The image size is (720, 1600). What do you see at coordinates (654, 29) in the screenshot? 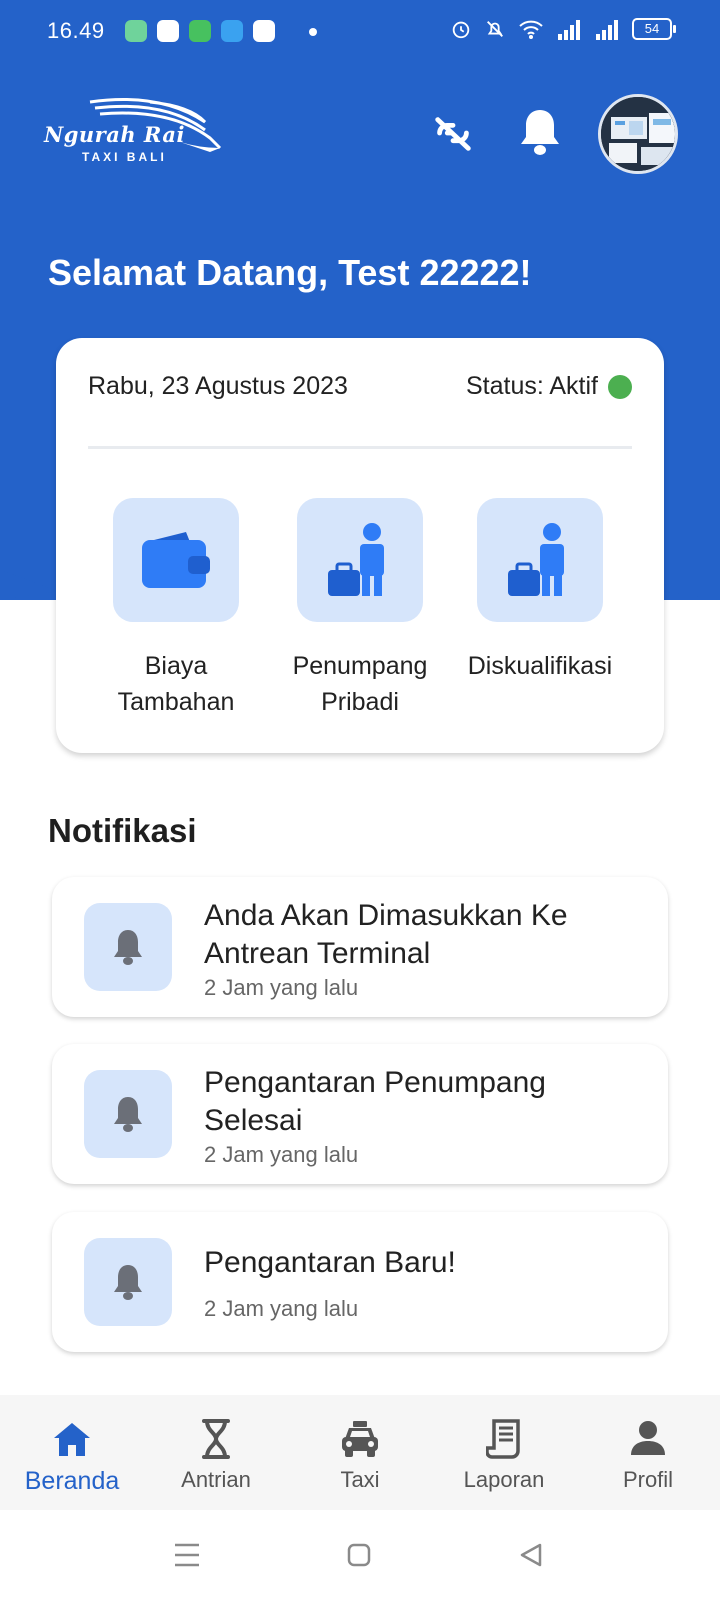
I see `battery-icon: 54` at bounding box center [654, 29].